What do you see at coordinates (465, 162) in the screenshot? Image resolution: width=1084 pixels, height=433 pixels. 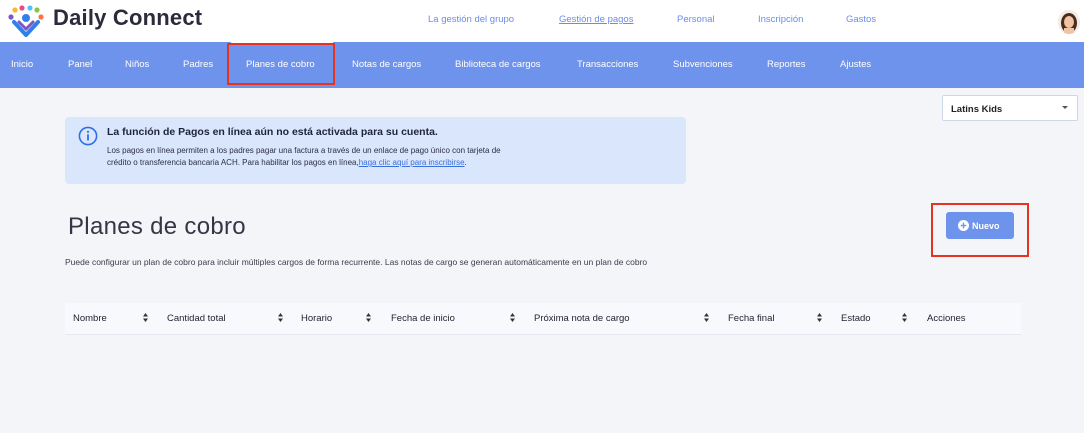 I see `banner-text-end: .` at bounding box center [465, 162].